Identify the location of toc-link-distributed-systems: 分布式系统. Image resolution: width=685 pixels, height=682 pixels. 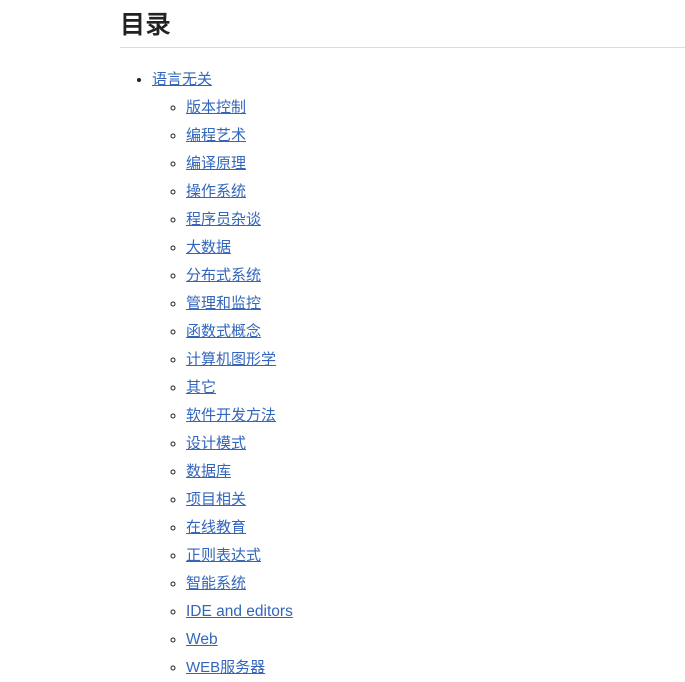
(223, 275).